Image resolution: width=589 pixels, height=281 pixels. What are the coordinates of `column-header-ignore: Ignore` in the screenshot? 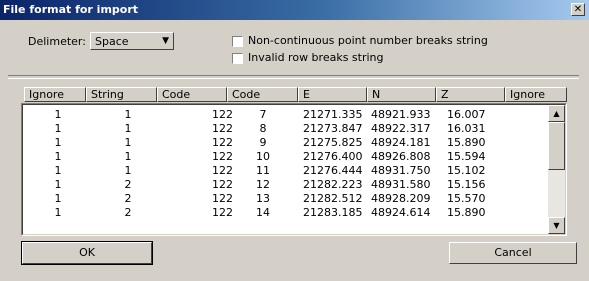 It's located at (55, 94).